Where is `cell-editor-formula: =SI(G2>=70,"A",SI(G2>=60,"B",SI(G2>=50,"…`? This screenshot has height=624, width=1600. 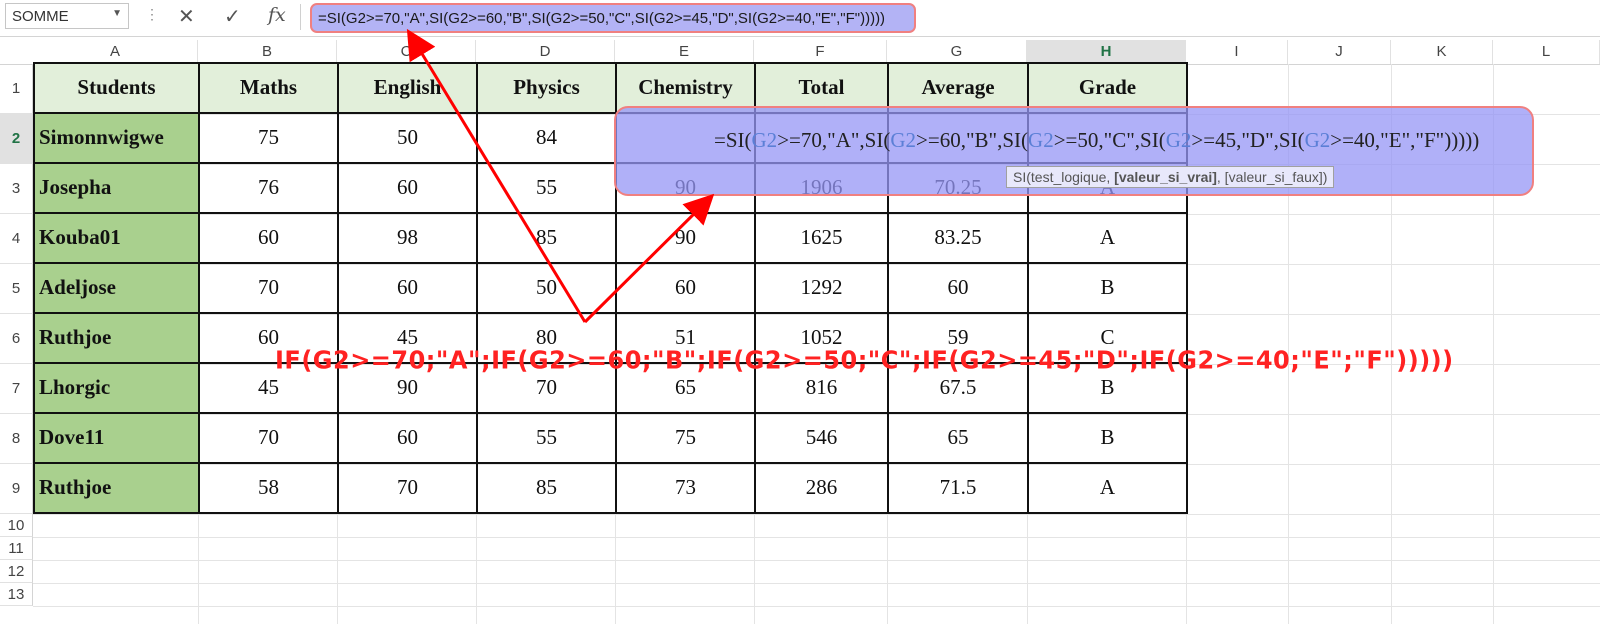 cell-editor-formula: =SI(G2>=70,"A",SI(G2>=60,"B",SI(G2>=50,"… is located at coordinates (1096, 140).